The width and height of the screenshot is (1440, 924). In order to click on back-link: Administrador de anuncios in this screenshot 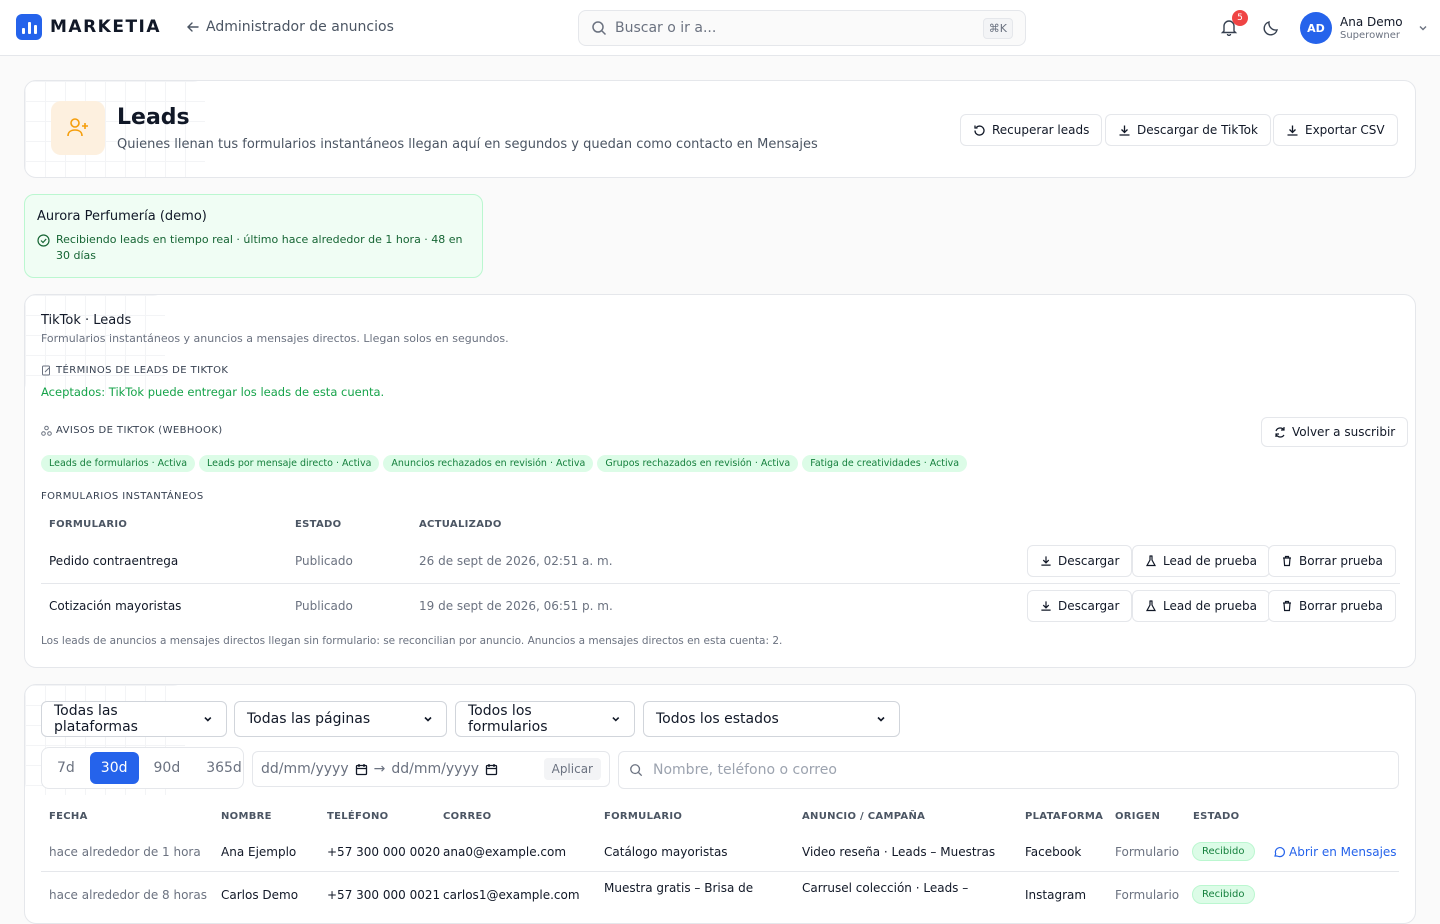, I will do `click(290, 27)`.